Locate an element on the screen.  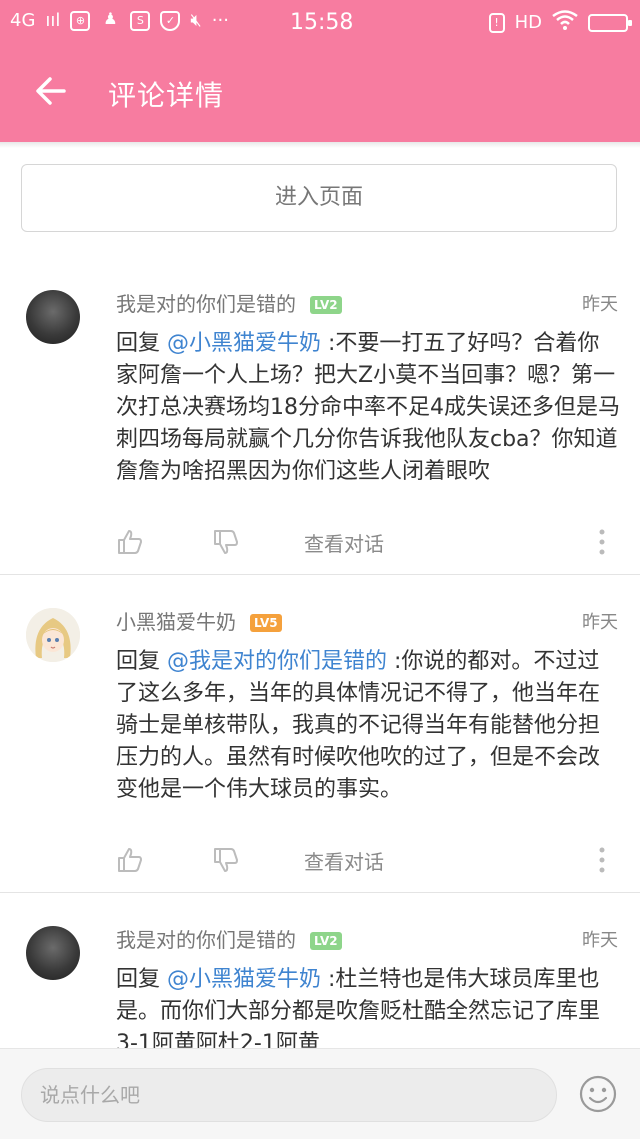
status-bar: 4G ııl ⊕ ♟ S ✓ 🔇︎ ··· 15:58 ! HD is located at coordinates (320, 22).